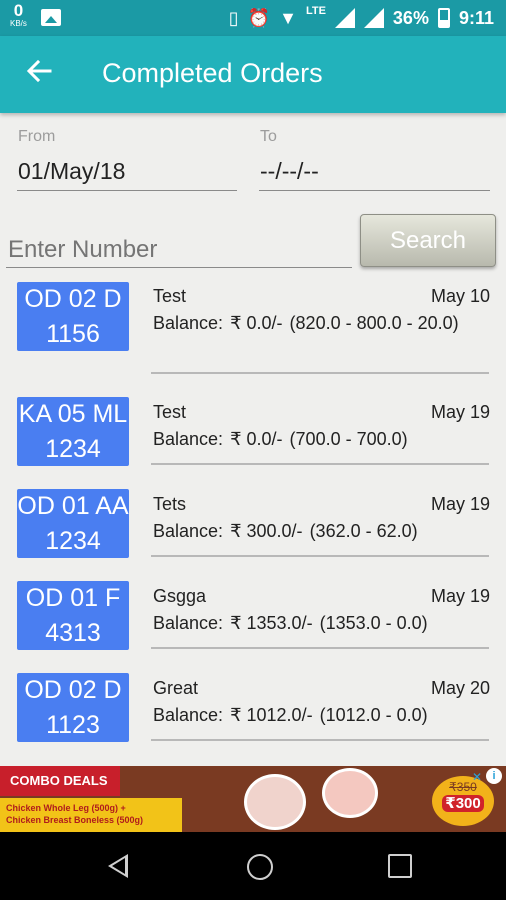 The image size is (506, 900). What do you see at coordinates (460, 296) in the screenshot?
I see `order-date: May 10` at bounding box center [460, 296].